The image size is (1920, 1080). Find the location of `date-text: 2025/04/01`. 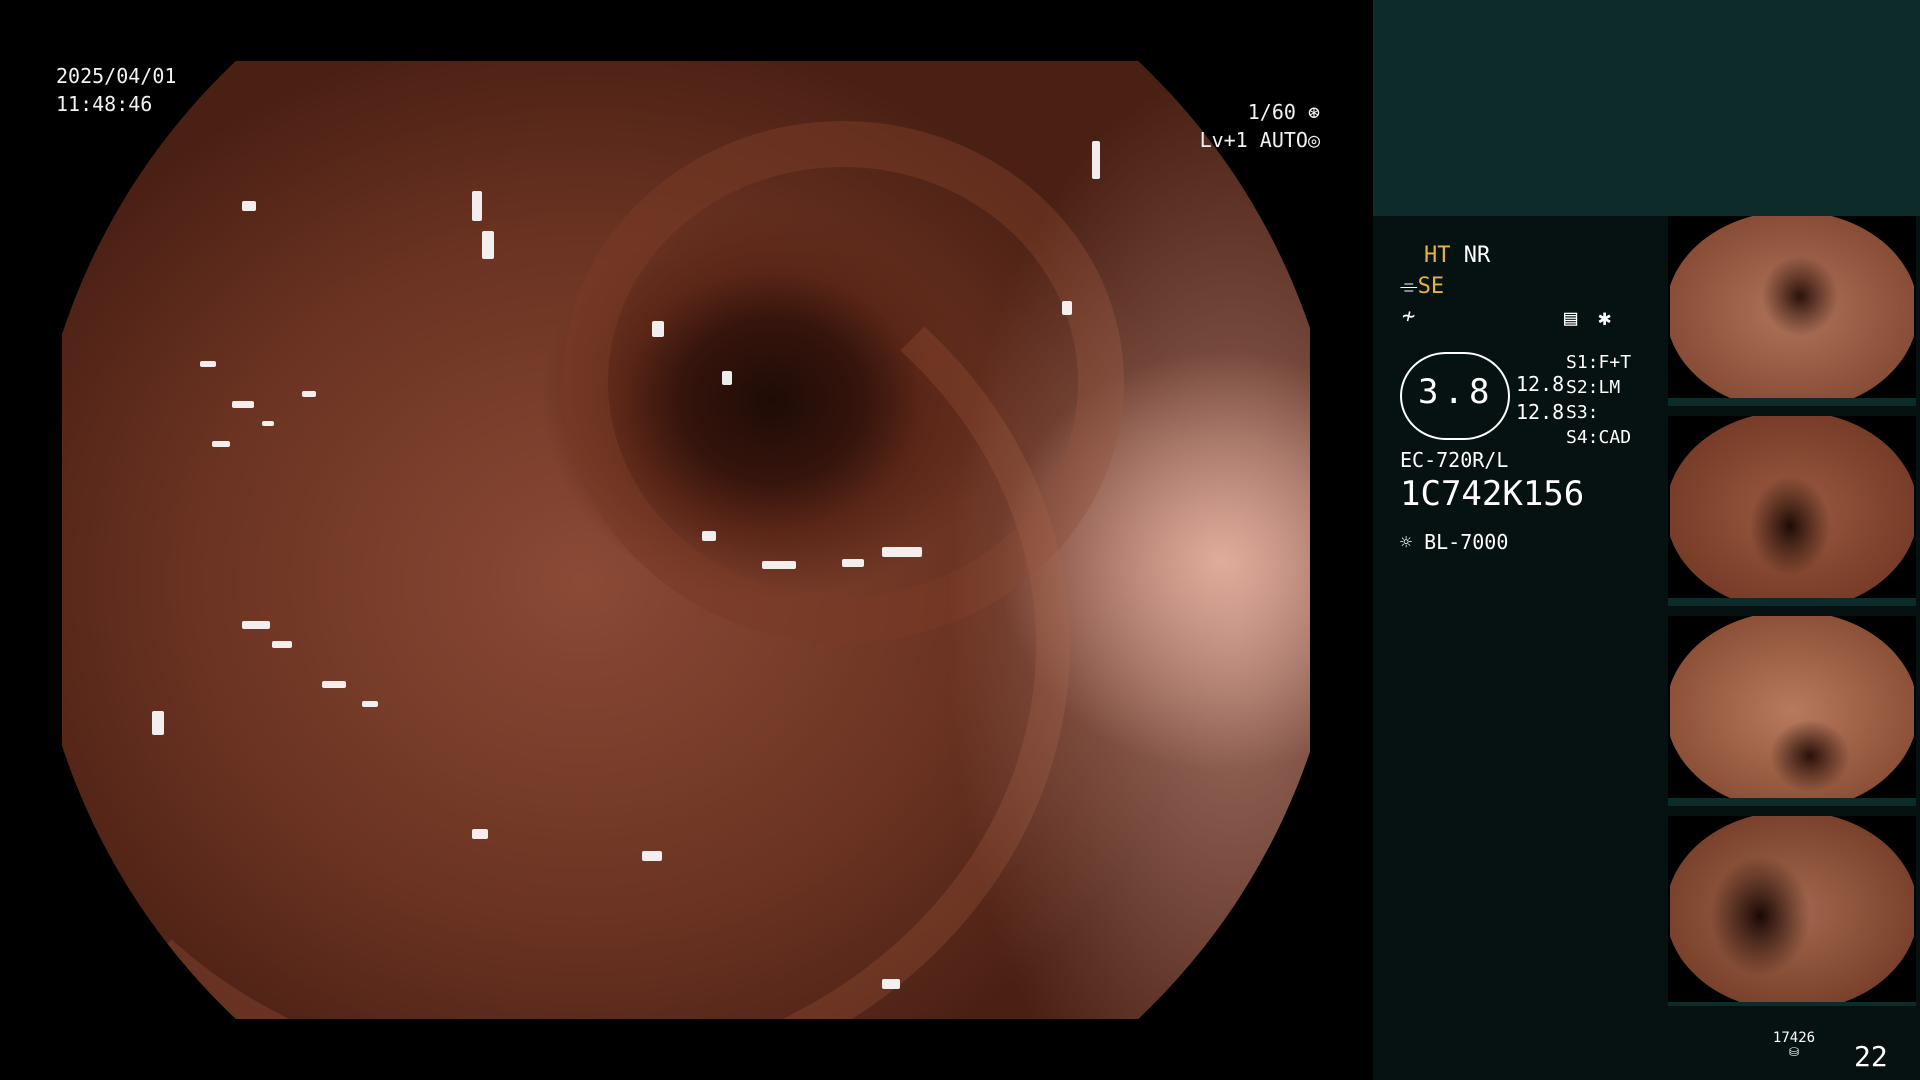

date-text: 2025/04/01 is located at coordinates (116, 76).